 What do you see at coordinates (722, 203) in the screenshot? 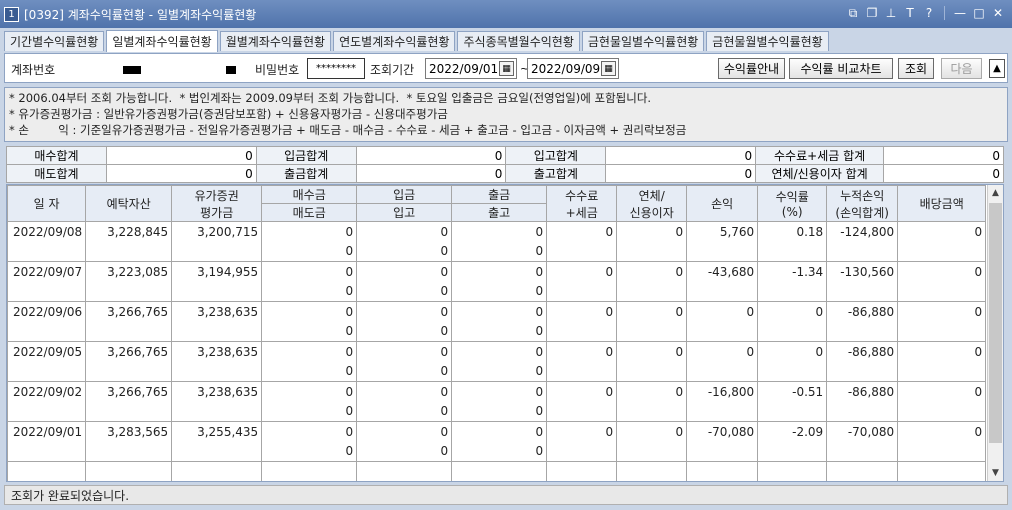
I see `header-pnl: 손익` at bounding box center [722, 203].